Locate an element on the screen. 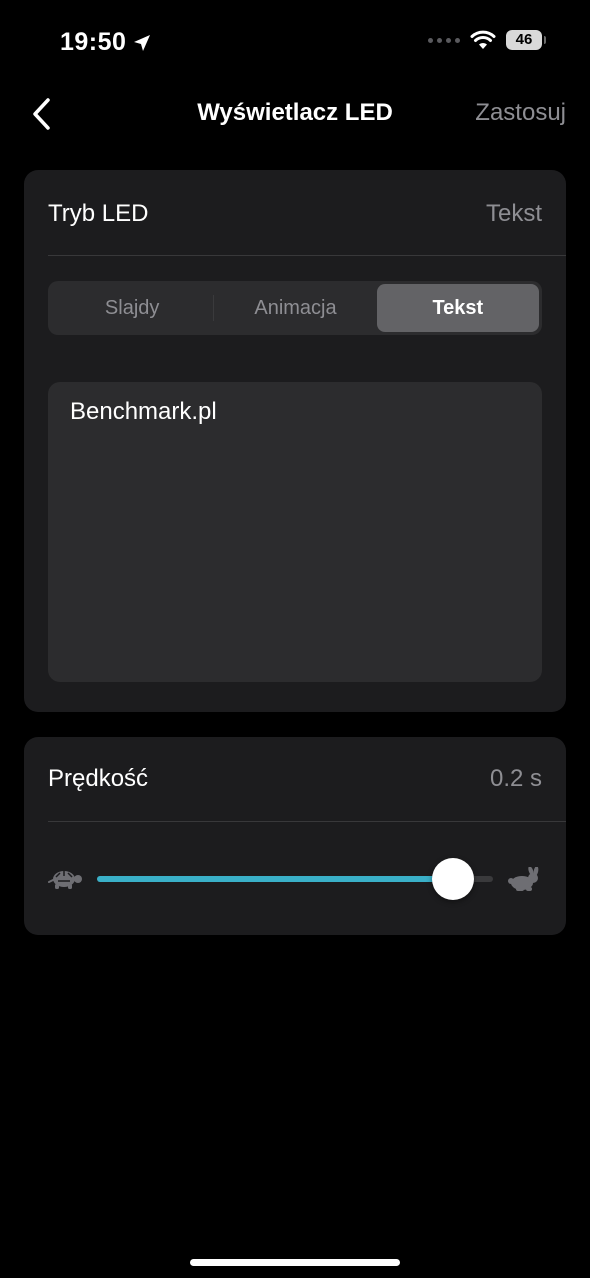 Image resolution: width=590 pixels, height=1278 pixels. speed-slider-thumb is located at coordinates (453, 879).